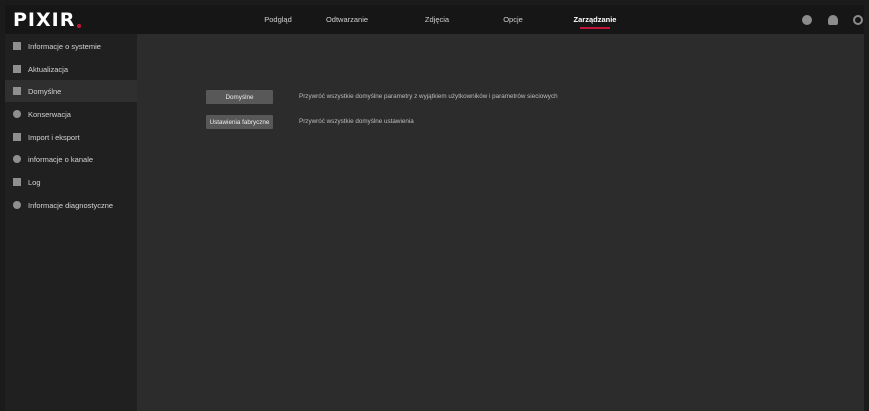  I want to click on nav-podglad: Podgląd, so click(278, 19).